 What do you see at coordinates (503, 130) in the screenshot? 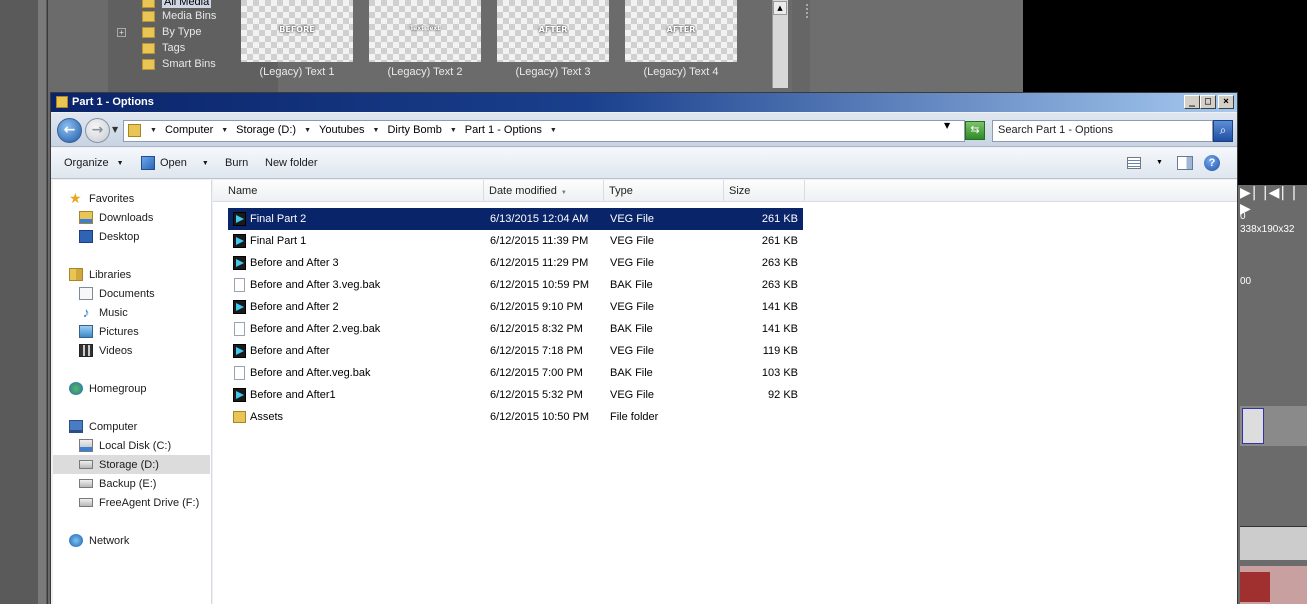
I see `breadcrumb-part-1-options: Part 1 - Options` at bounding box center [503, 130].